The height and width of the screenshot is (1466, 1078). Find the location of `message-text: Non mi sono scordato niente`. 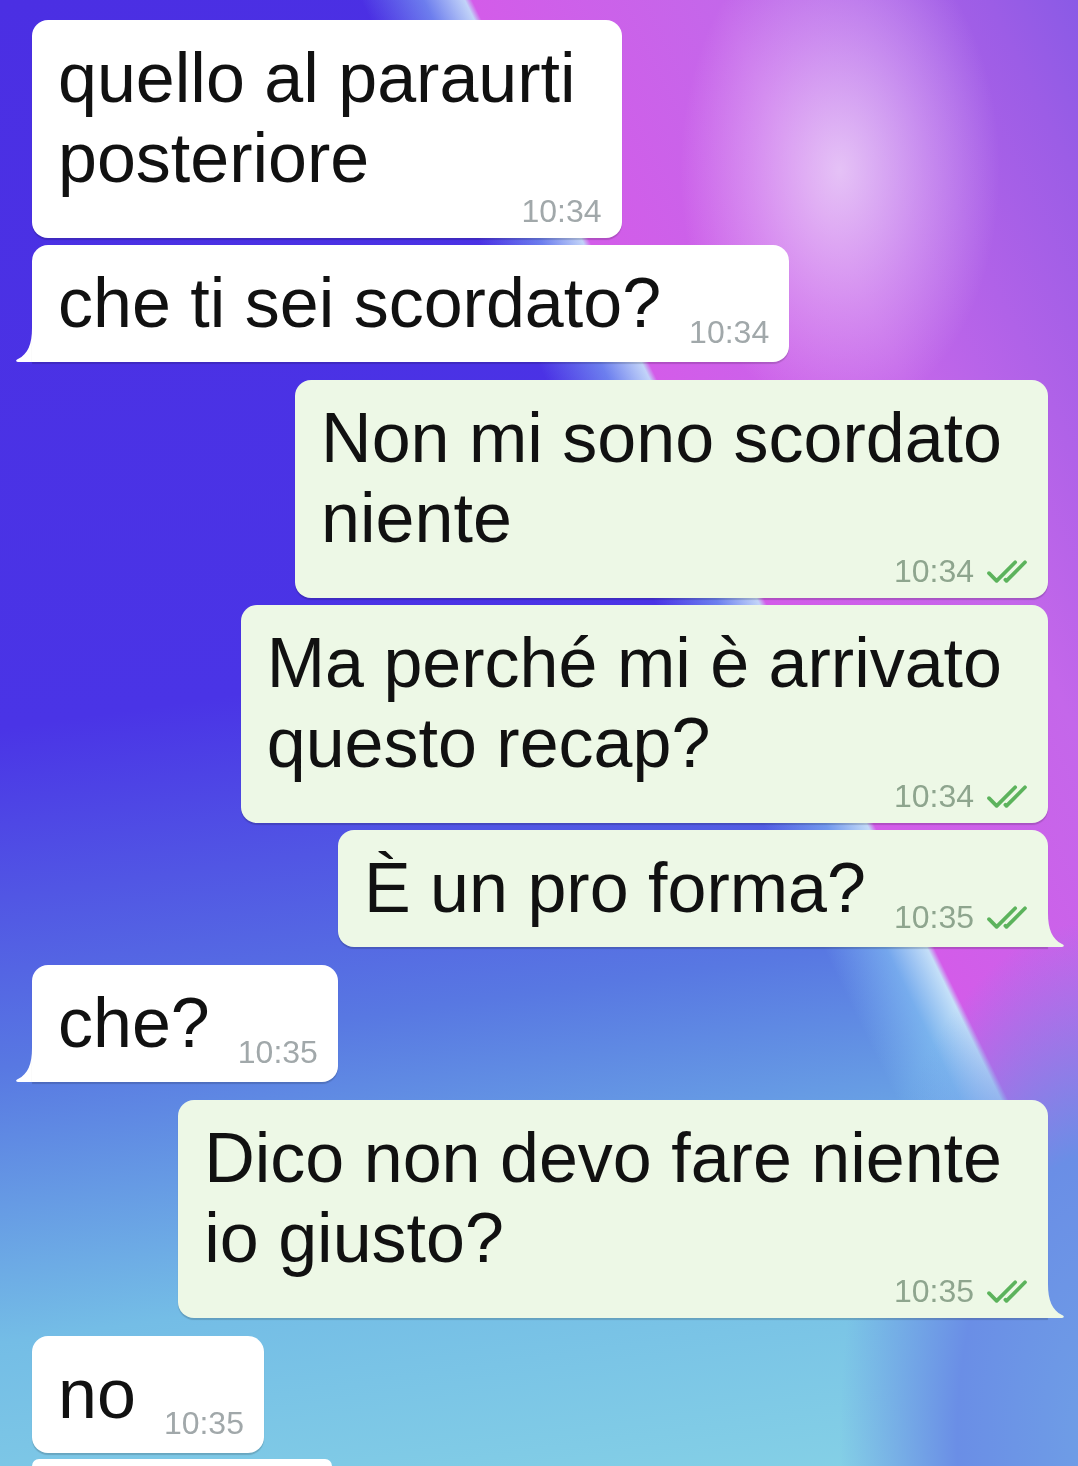

message-text: Non mi sono scordato niente is located at coordinates (661, 478).